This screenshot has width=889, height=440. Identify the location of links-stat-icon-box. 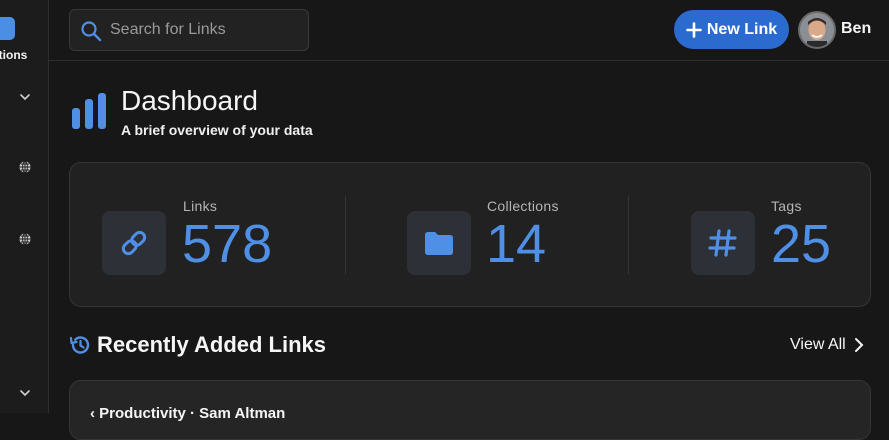
(134, 243).